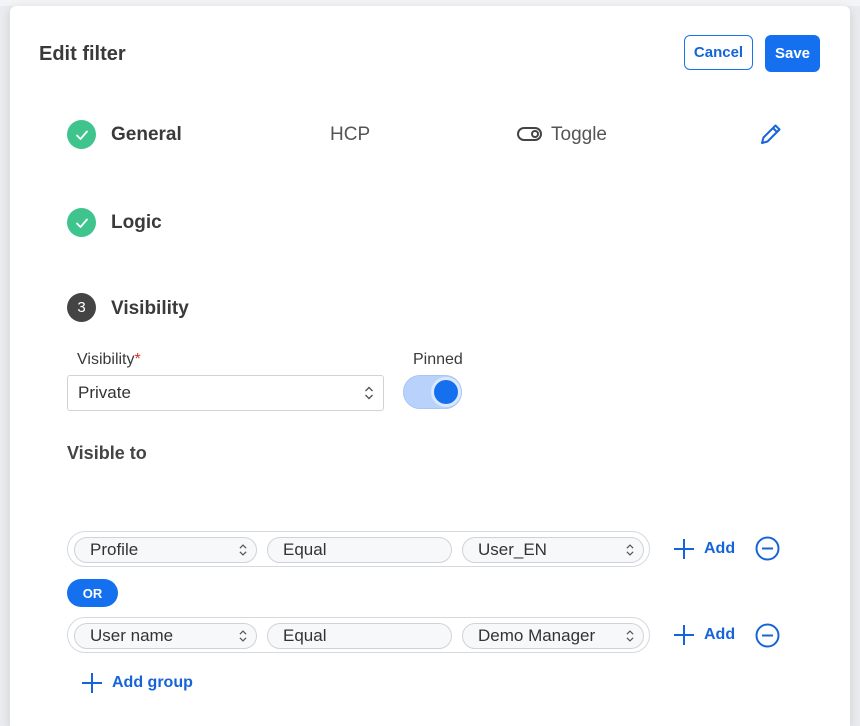 The image size is (860, 726). Describe the element at coordinates (146, 134) in the screenshot. I see `step-general-label: General` at that location.